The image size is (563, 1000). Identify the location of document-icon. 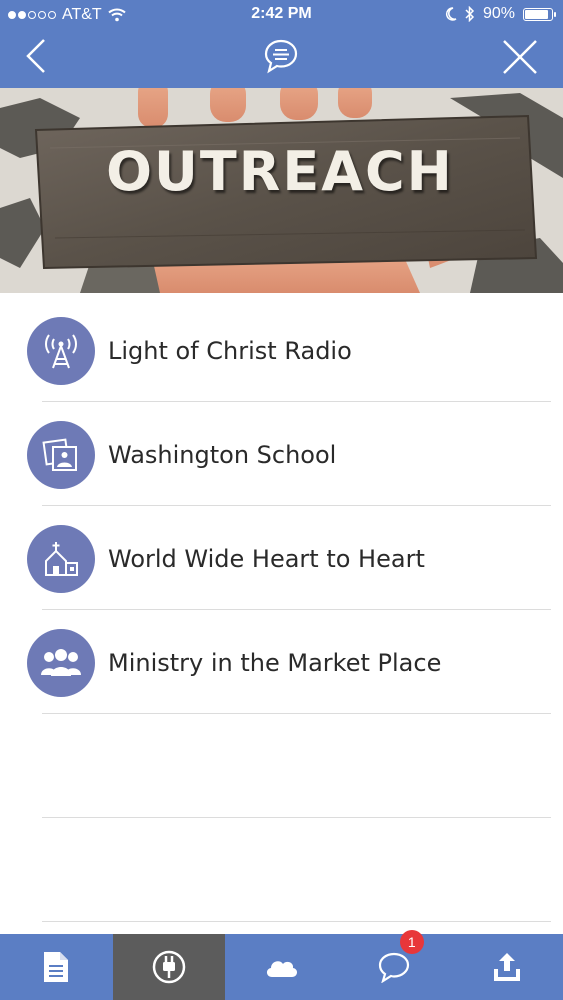
(56, 967).